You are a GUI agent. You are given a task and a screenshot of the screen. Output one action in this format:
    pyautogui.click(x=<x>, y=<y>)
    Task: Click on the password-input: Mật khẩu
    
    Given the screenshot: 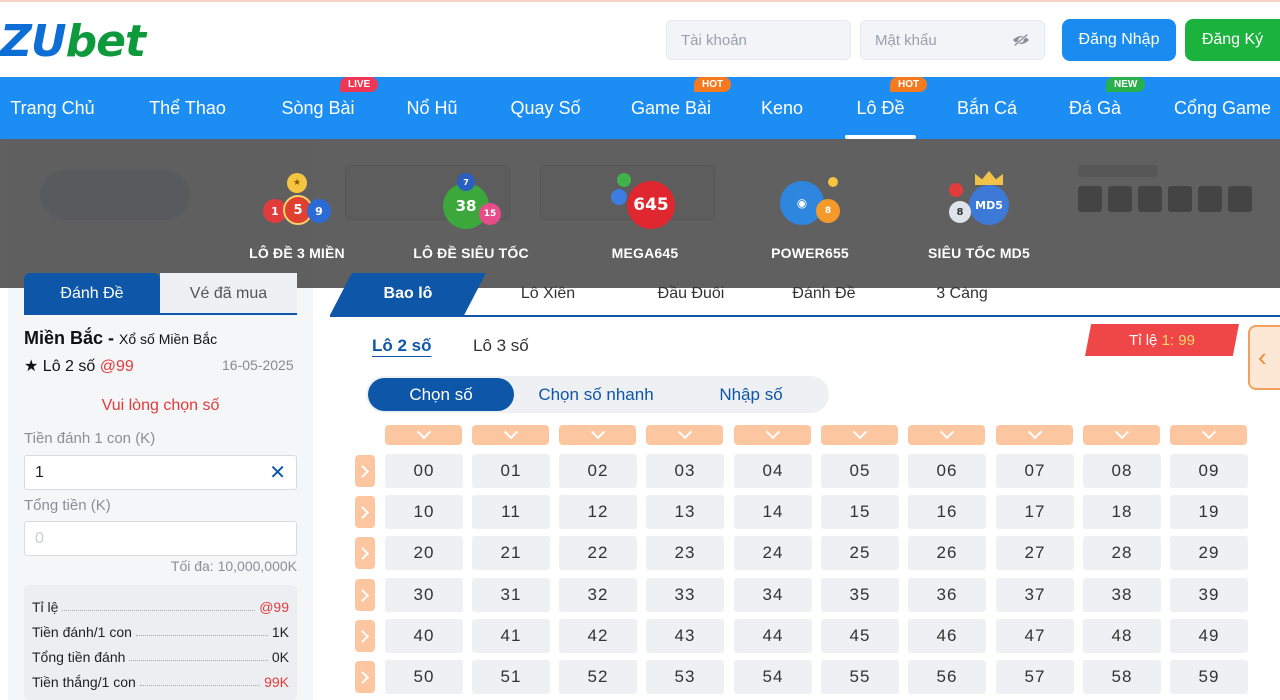 What is the action you would take?
    pyautogui.click(x=952, y=40)
    